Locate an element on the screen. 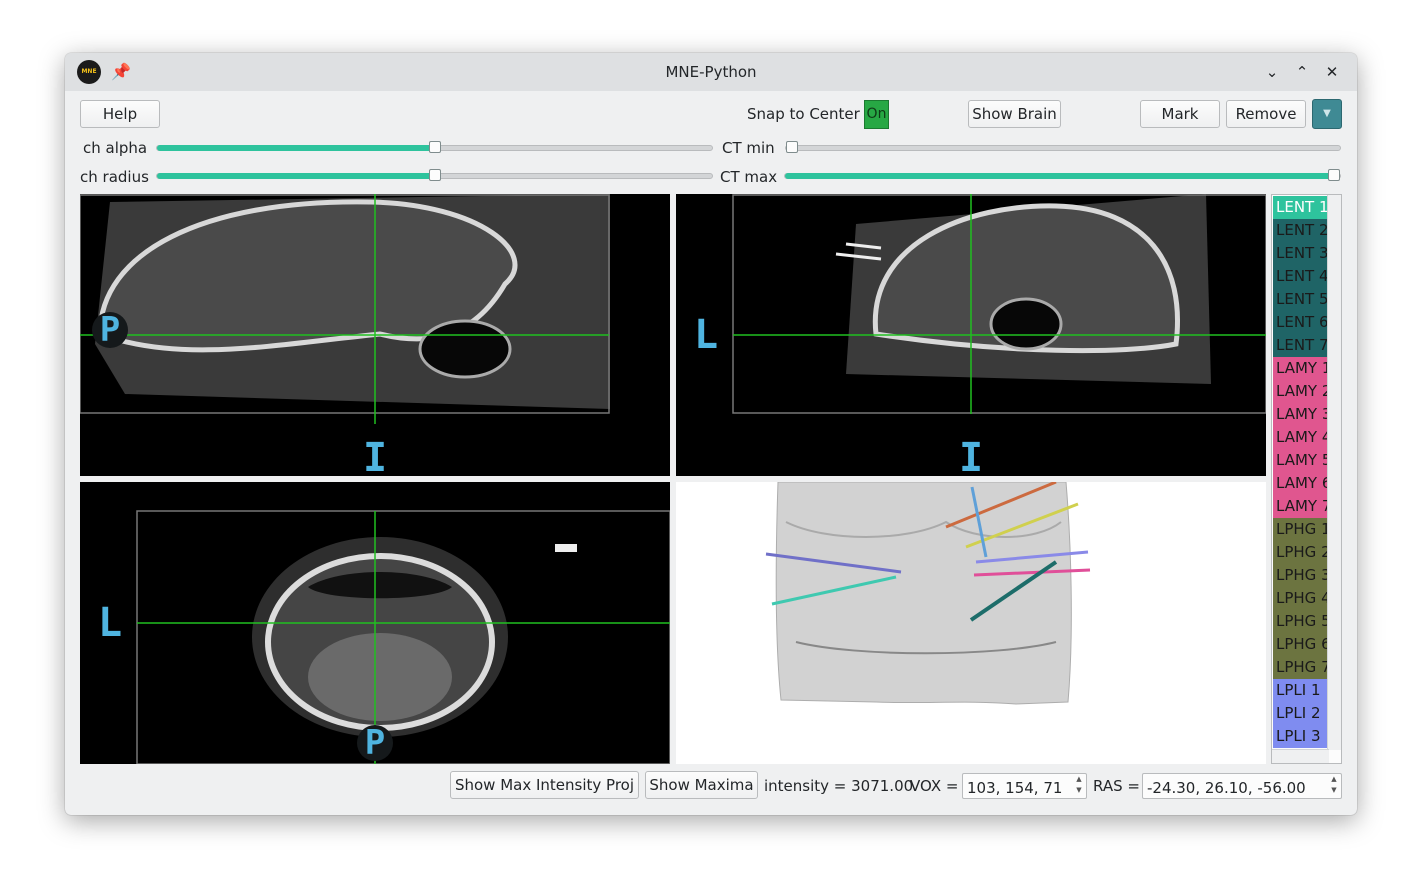 This screenshot has width=1422, height=893. vox-label: VOX = is located at coordinates (934, 786).